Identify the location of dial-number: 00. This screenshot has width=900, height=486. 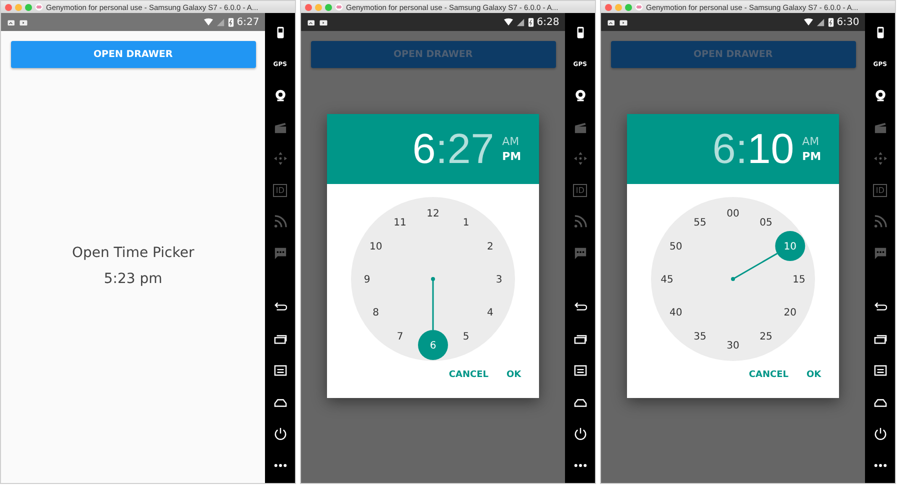
(733, 214).